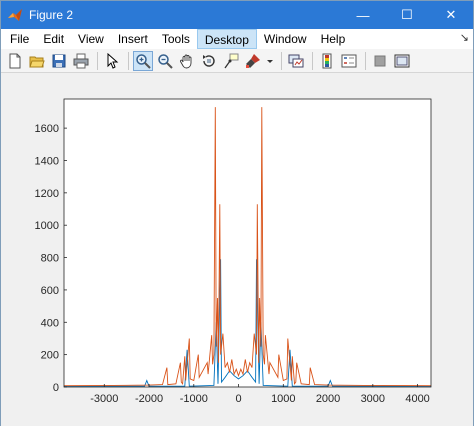 Image resolution: width=474 pixels, height=426 pixels. Describe the element at coordinates (253, 61) in the screenshot. I see `brush-icon` at that location.